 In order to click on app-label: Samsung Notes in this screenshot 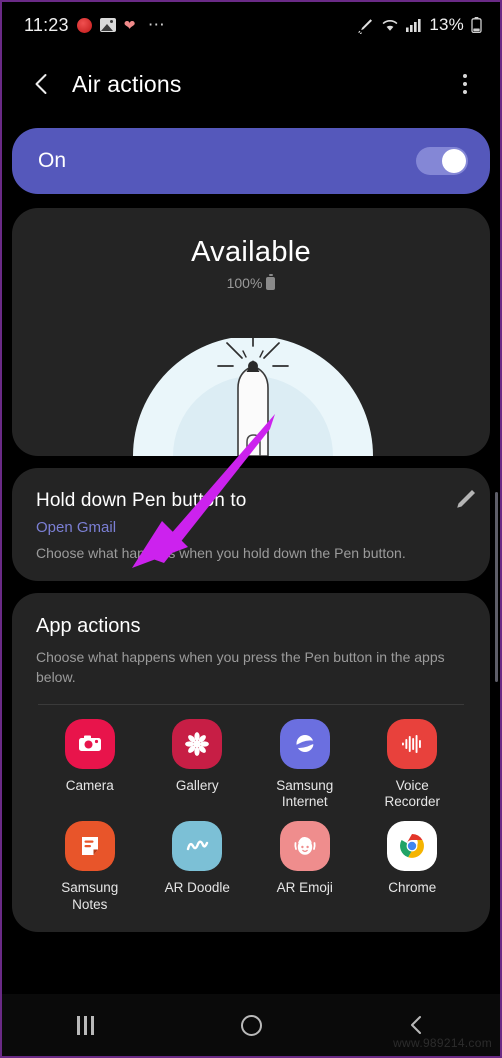, I will do `click(90, 896)`.